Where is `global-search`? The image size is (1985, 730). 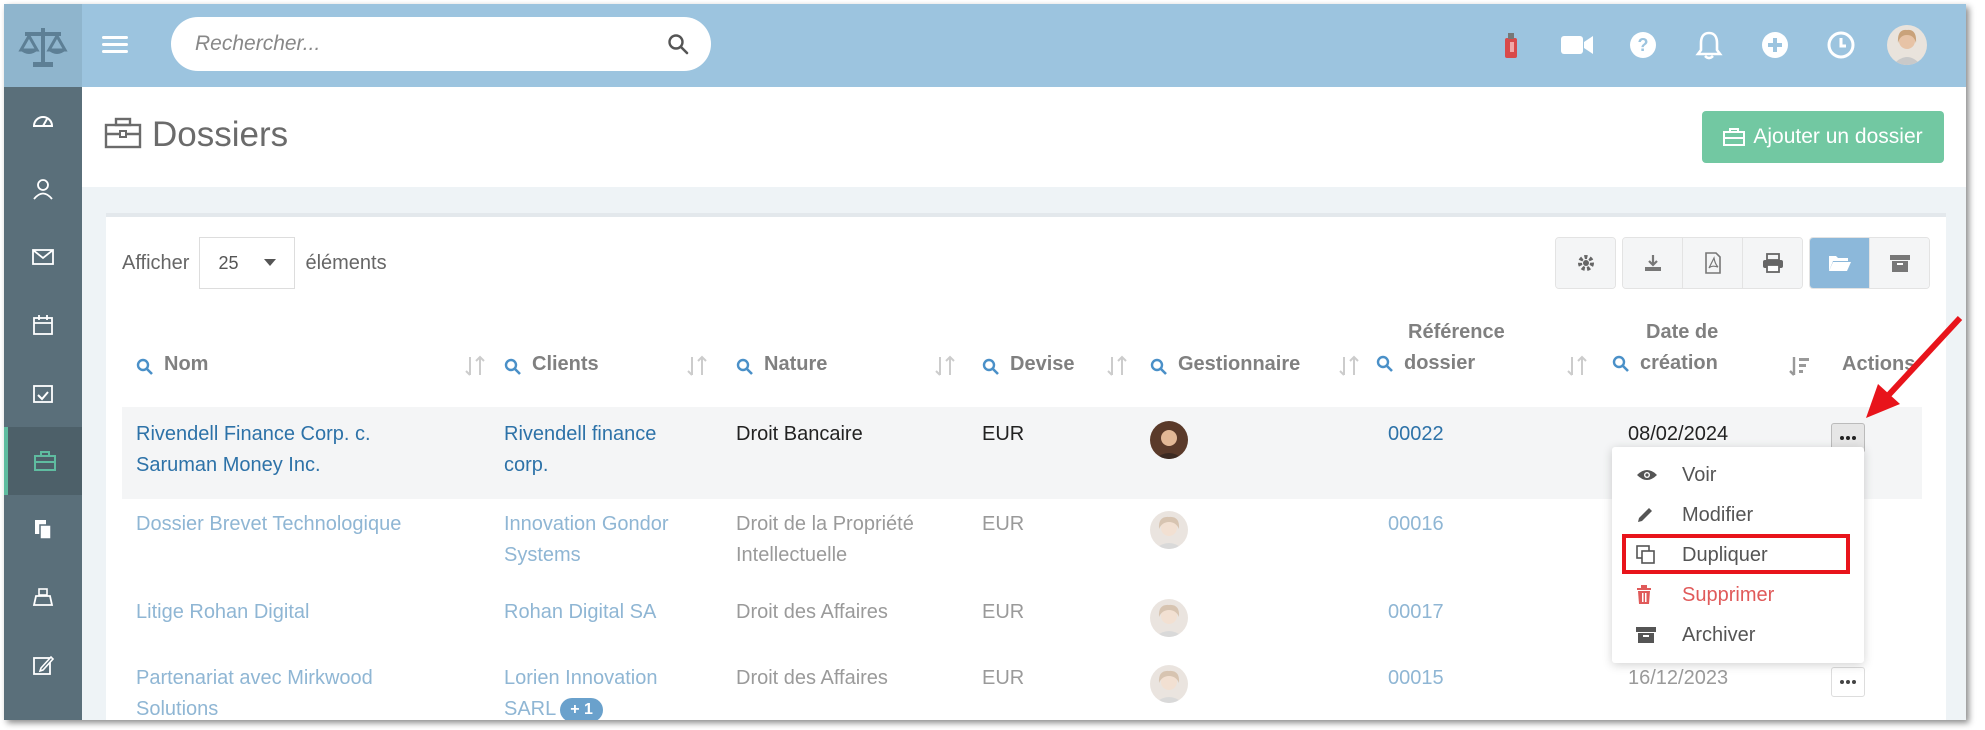 global-search is located at coordinates (441, 44).